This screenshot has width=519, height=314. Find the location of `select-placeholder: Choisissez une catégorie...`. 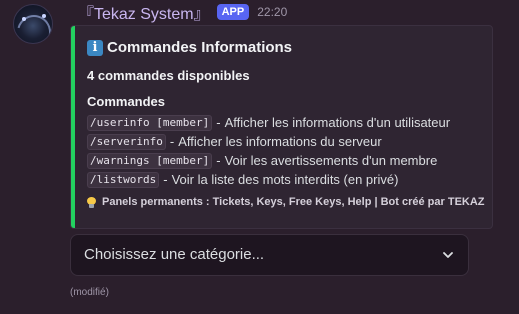

select-placeholder: Choisissez une catégorie... is located at coordinates (174, 254).